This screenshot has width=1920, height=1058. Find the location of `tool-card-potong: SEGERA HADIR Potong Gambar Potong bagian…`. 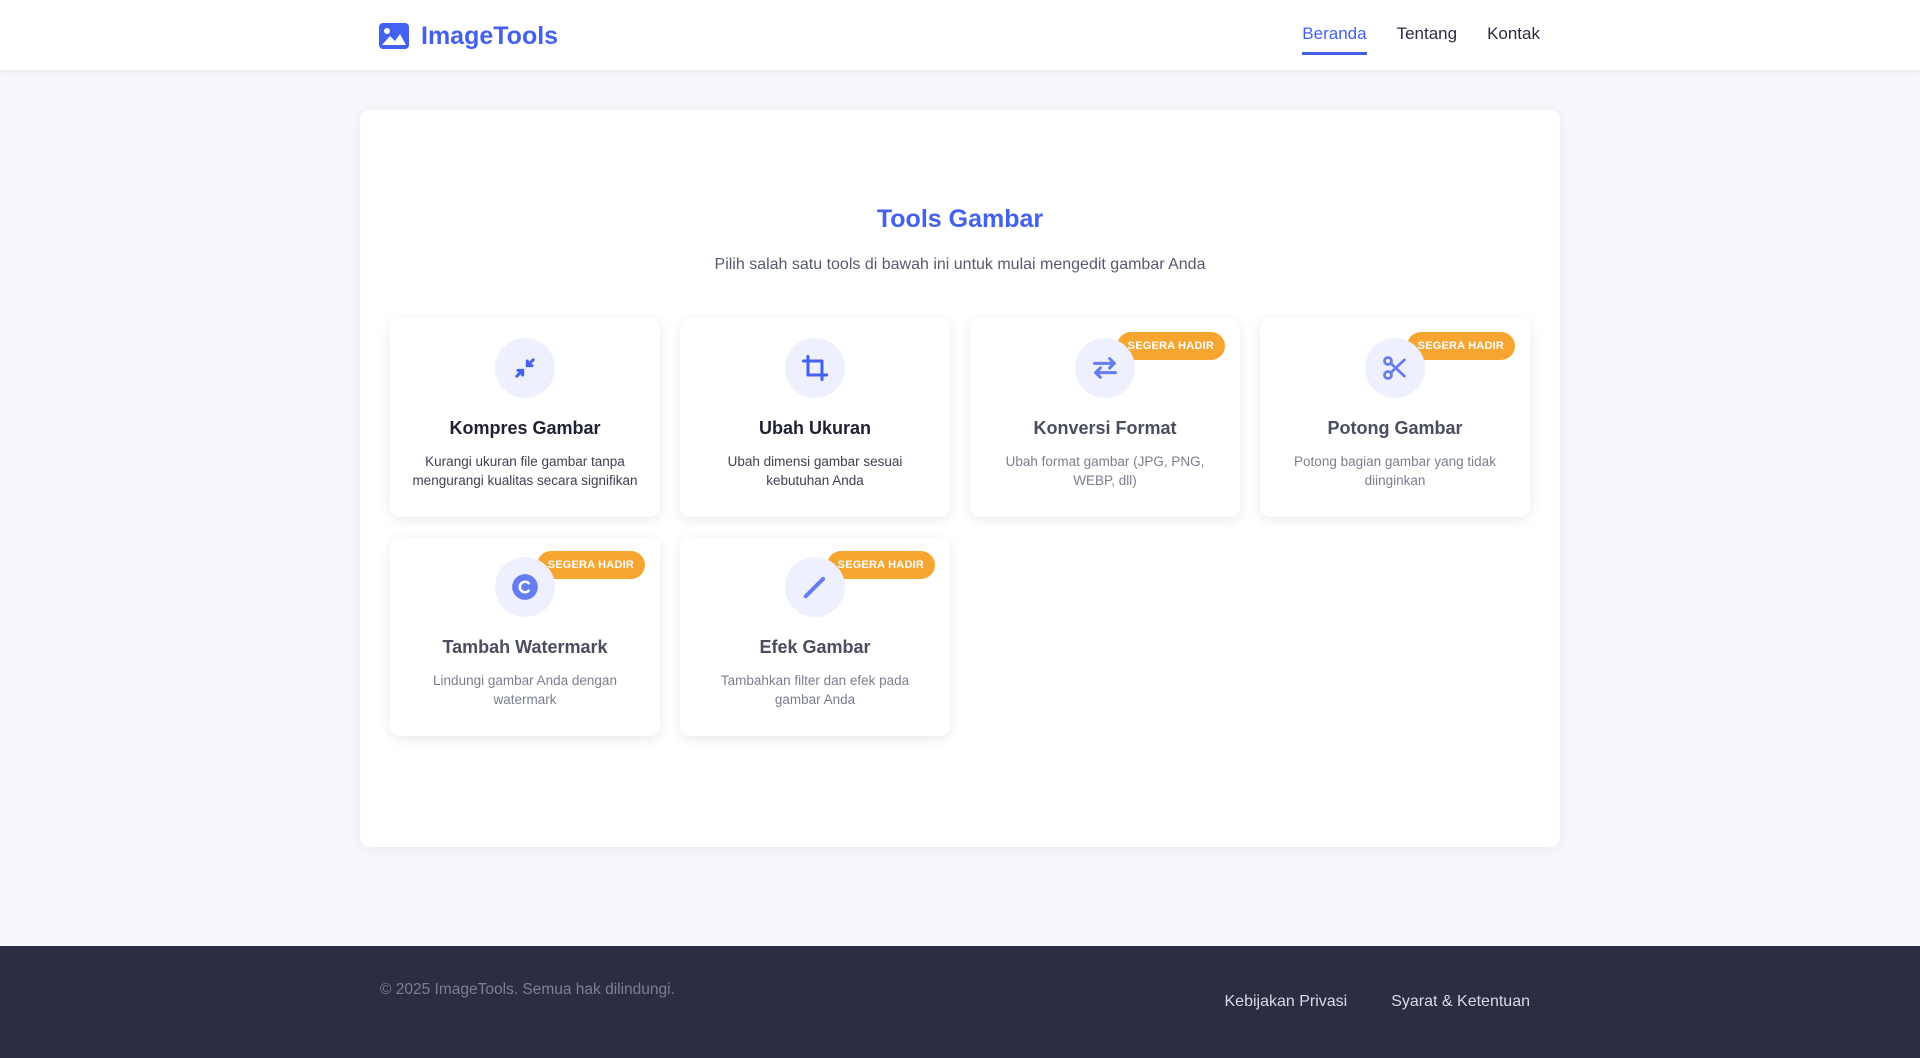

tool-card-potong: SEGERA HADIR Potong Gambar Potong bagian… is located at coordinates (1395, 417).